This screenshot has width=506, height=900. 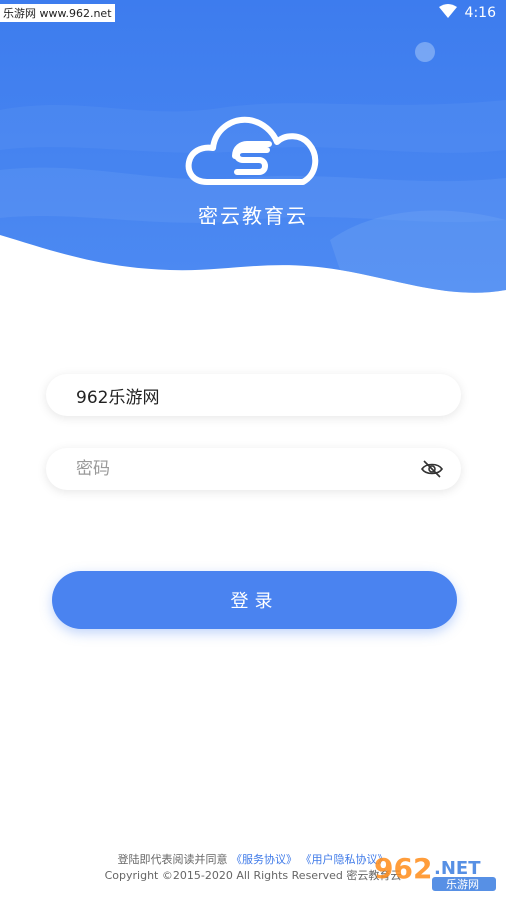 I want to click on eye-hidden-icon, so click(x=432, y=469).